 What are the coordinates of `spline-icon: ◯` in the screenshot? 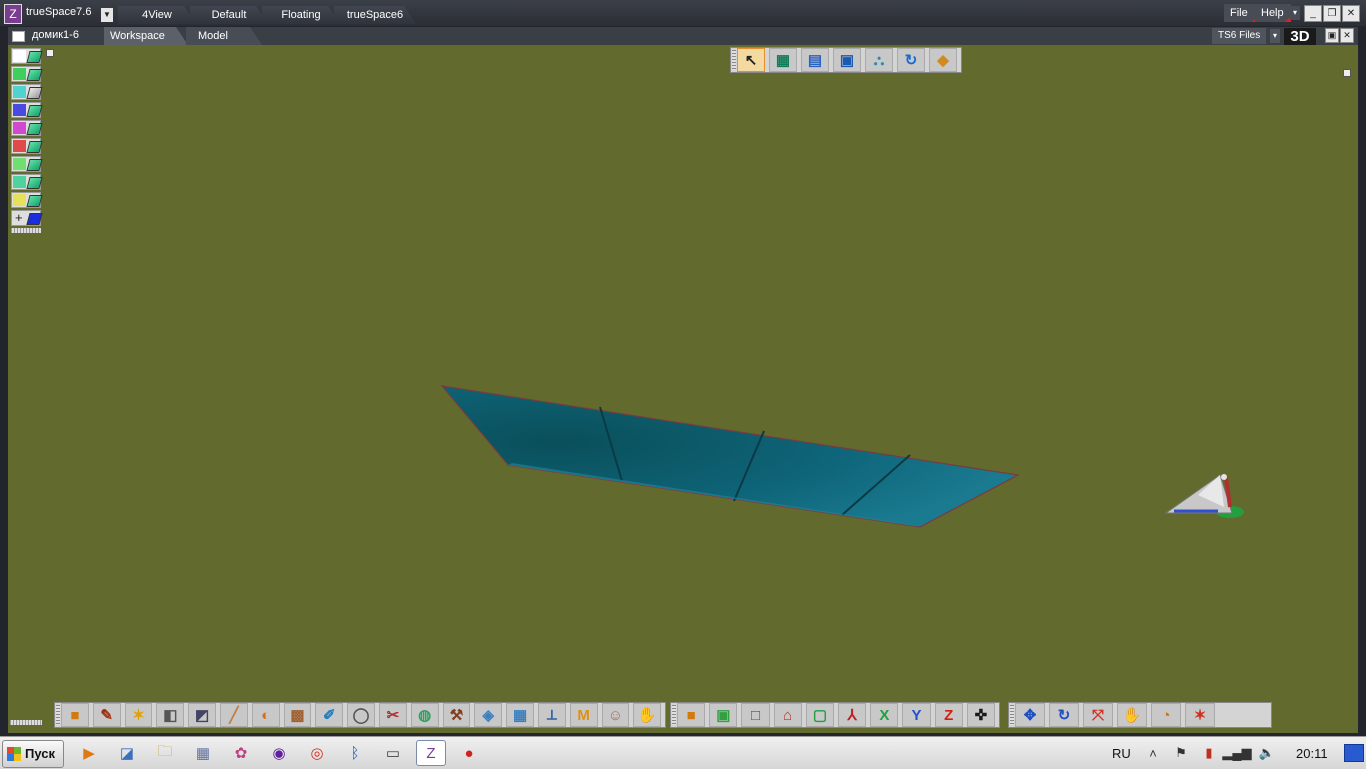 It's located at (361, 715).